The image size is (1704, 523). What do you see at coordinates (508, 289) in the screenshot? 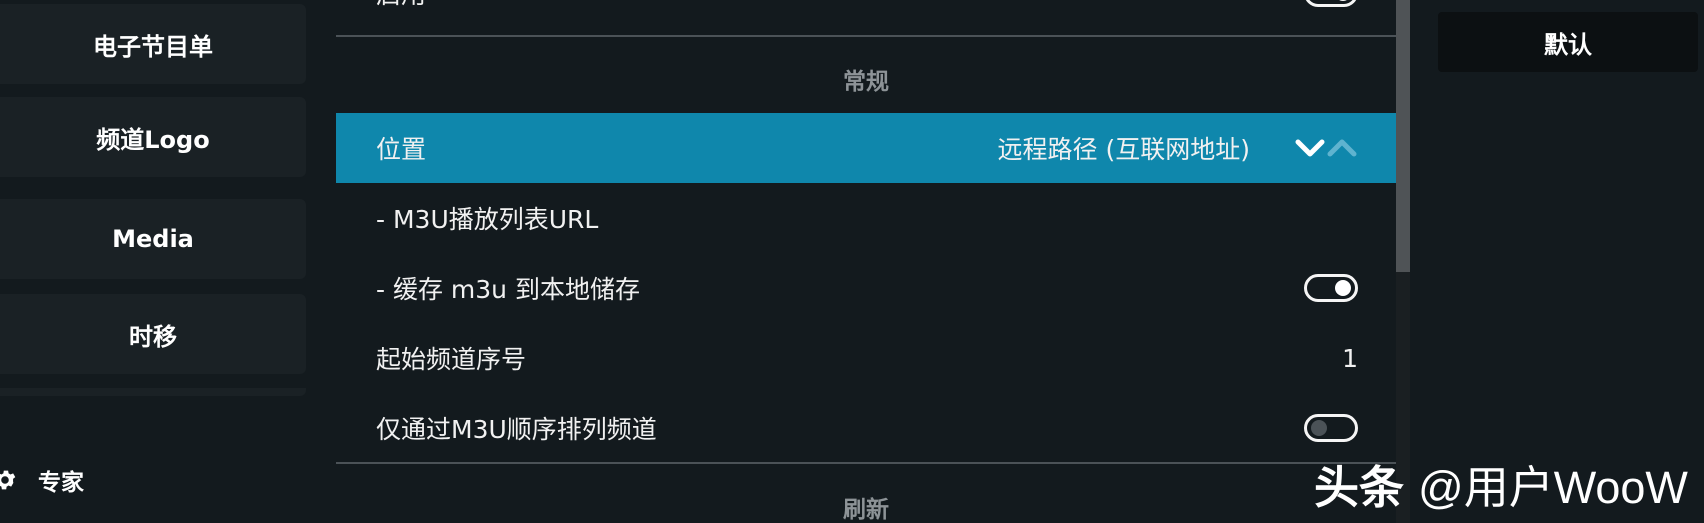
I see `setting-label: - 缓存 m3u 到本地储存` at bounding box center [508, 289].